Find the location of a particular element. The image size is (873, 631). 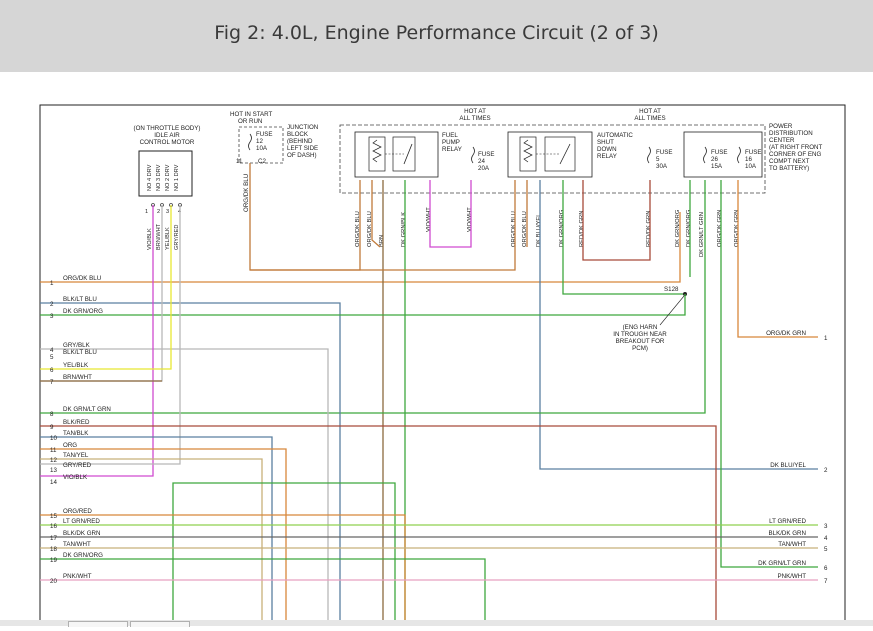

left-row-wire-label: PNK/WHT is located at coordinates (77, 576).